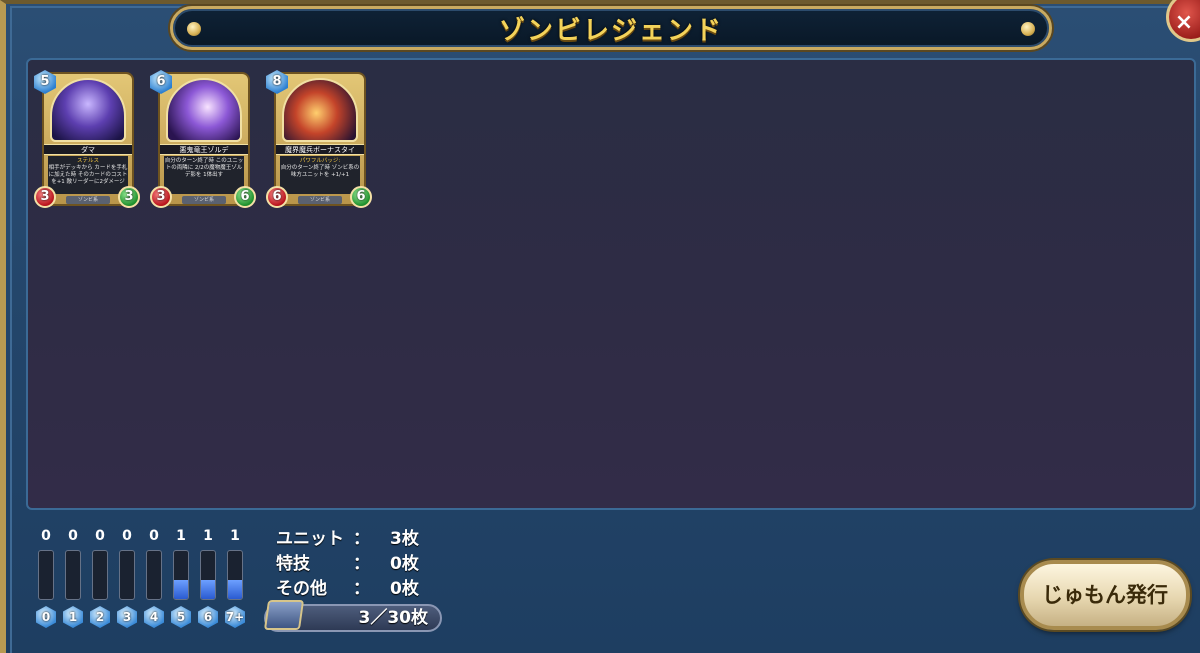  I want to click on curve-cost-label: 2, so click(100, 617).